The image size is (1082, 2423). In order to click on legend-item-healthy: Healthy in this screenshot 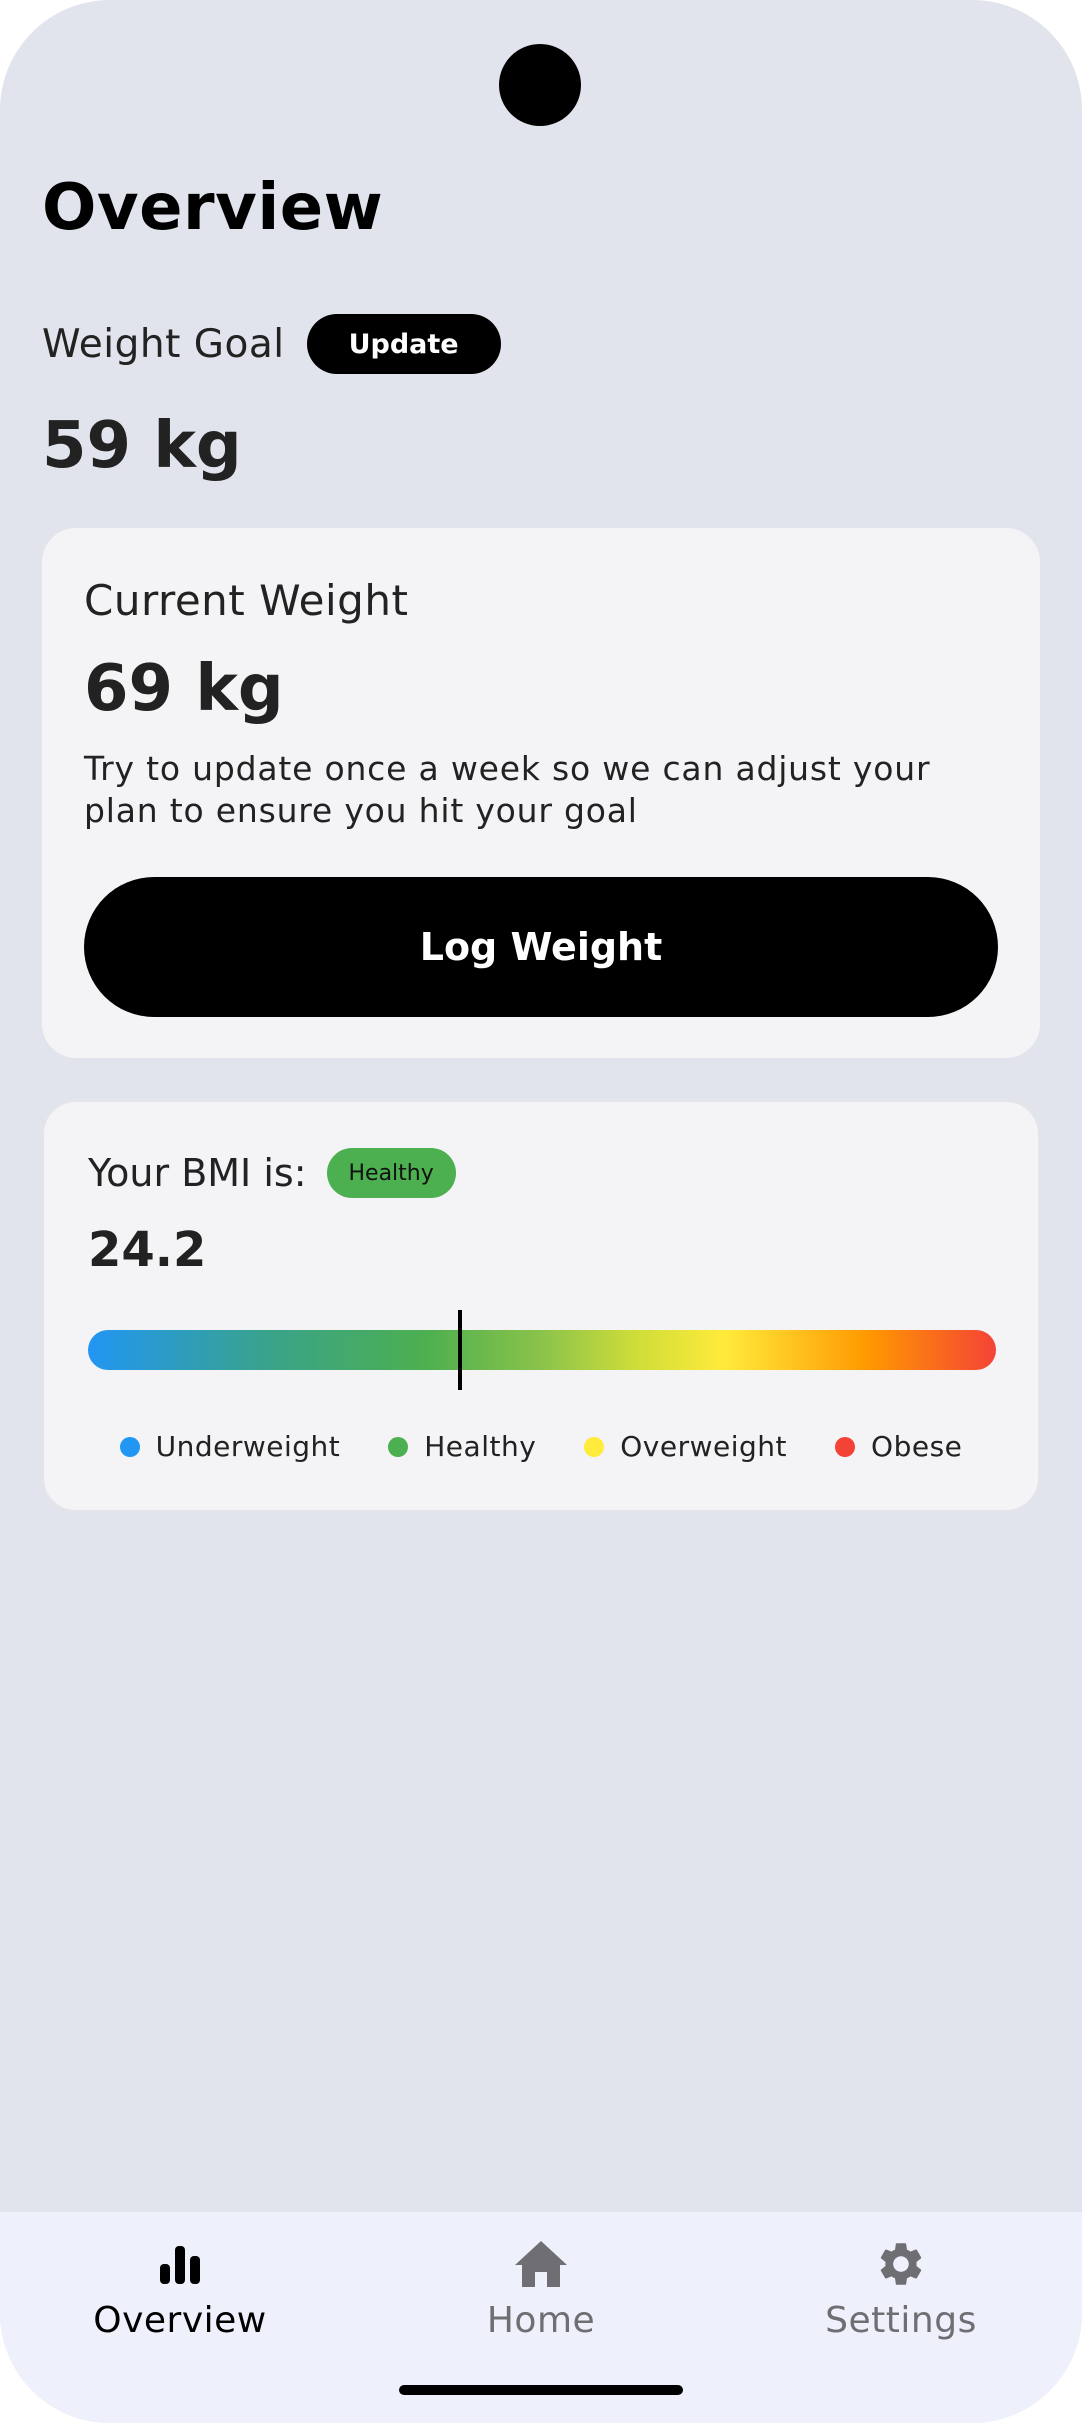, I will do `click(462, 1446)`.